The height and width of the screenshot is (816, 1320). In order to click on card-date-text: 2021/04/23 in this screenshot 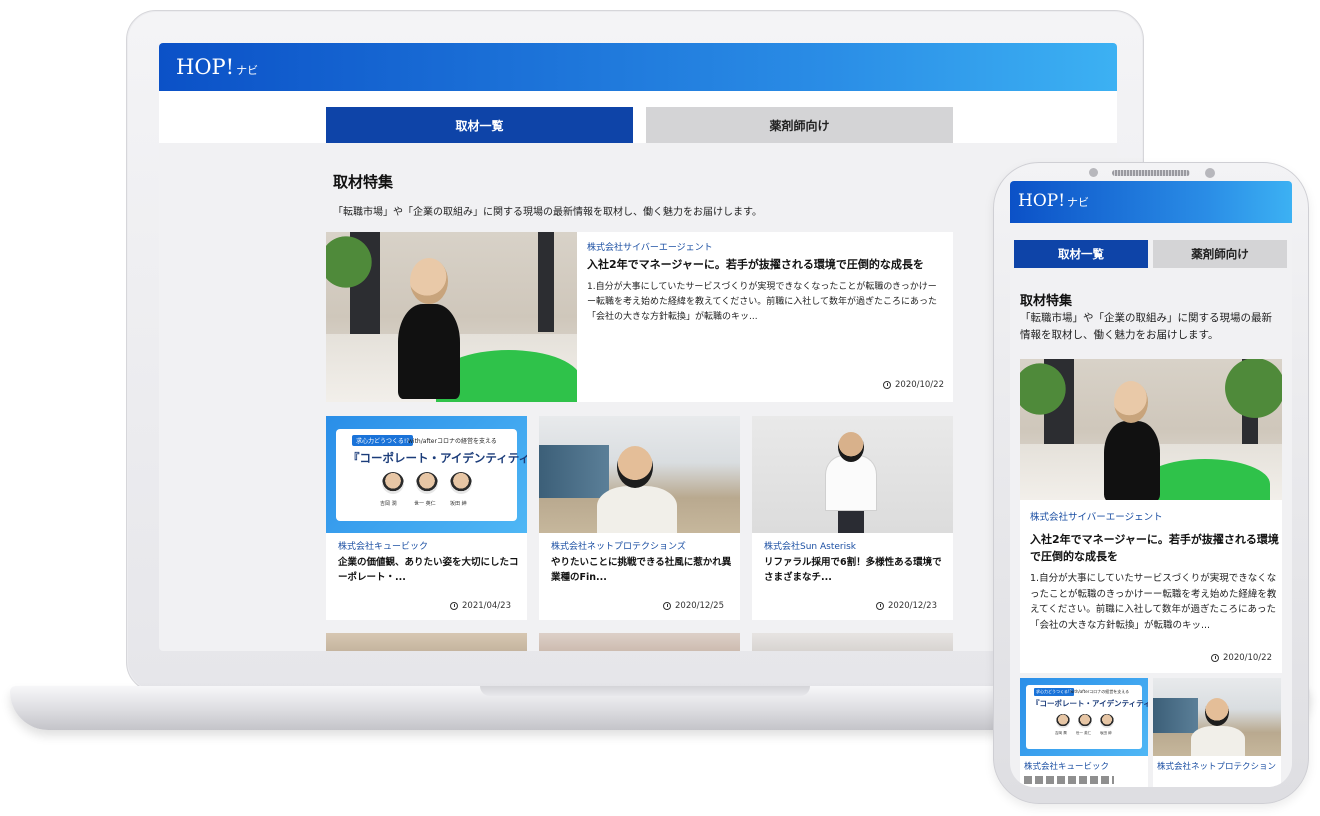, I will do `click(486, 606)`.